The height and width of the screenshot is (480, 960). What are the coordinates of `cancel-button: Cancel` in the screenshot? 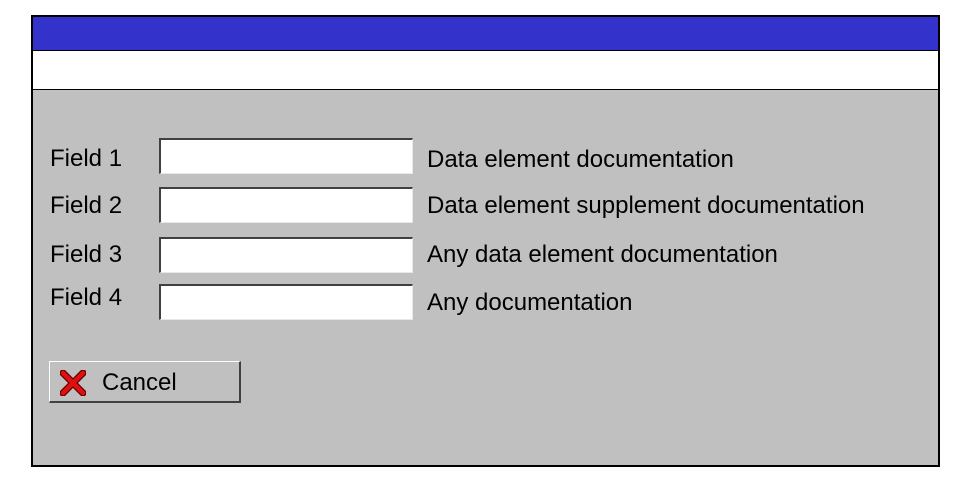 It's located at (145, 382).